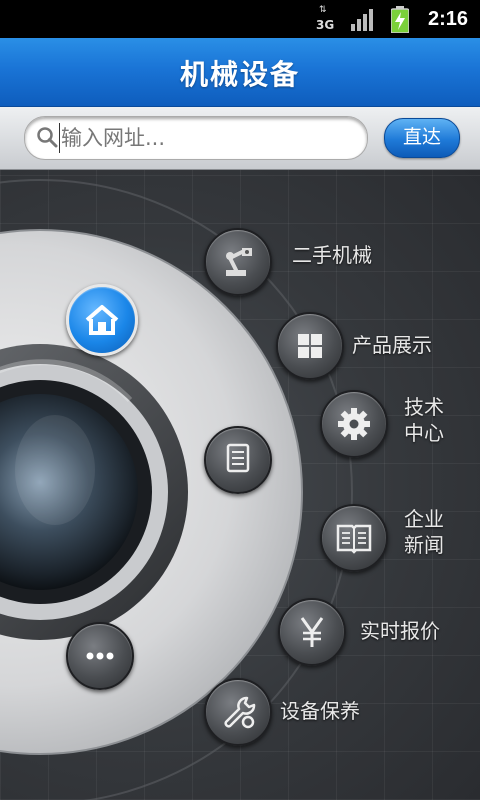 Image resolution: width=480 pixels, height=800 pixels. I want to click on company-news-label-line1: 企业, so click(424, 519).